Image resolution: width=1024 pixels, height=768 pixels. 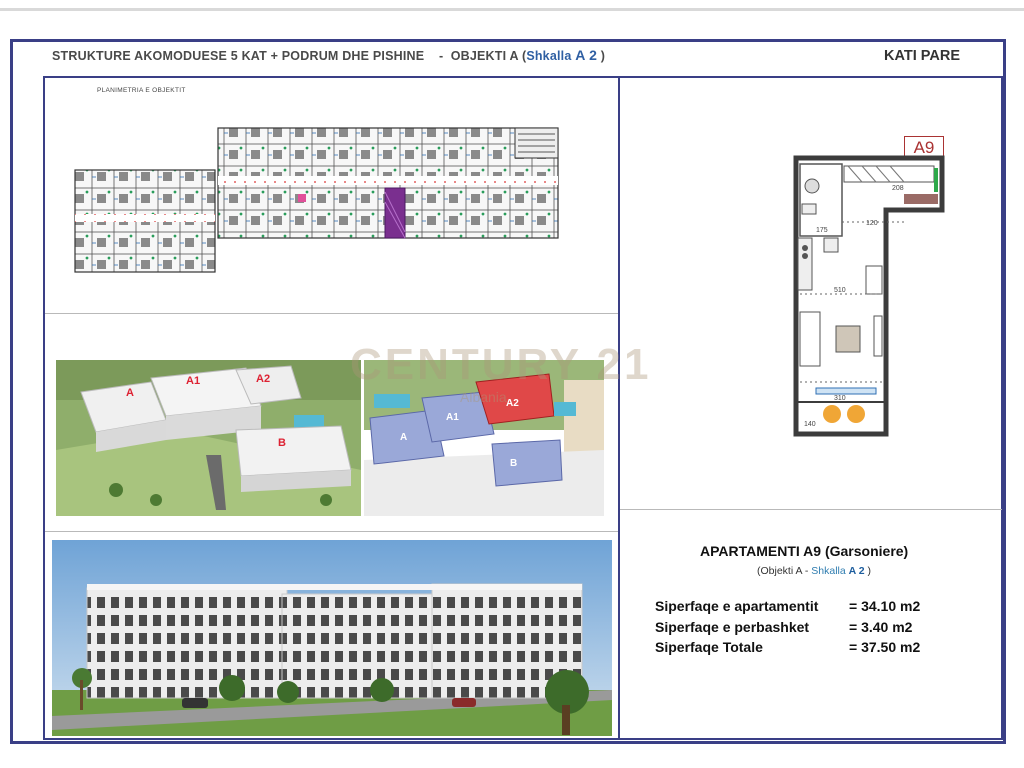 I want to click on top-divider, so click(x=512, y=9).